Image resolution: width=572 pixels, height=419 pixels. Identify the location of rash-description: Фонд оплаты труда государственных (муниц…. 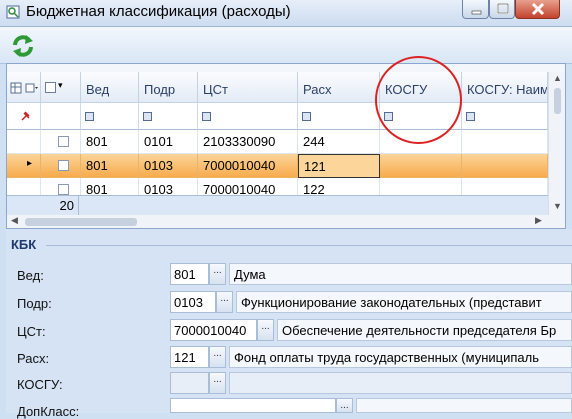
(400, 357).